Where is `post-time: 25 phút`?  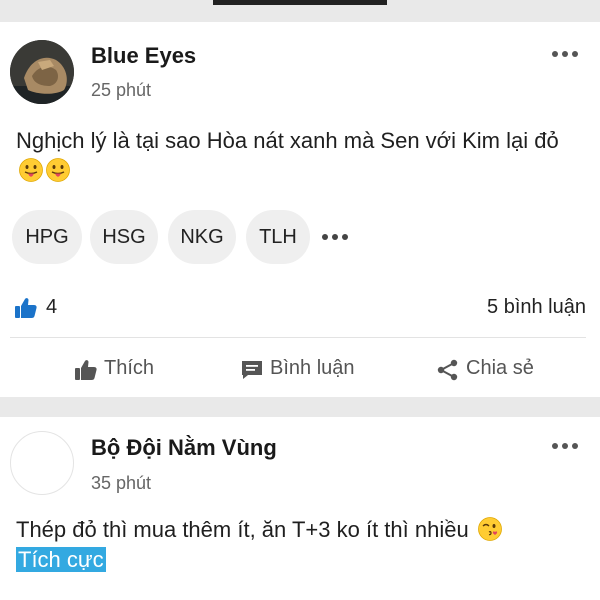 post-time: 25 phút is located at coordinates (121, 90).